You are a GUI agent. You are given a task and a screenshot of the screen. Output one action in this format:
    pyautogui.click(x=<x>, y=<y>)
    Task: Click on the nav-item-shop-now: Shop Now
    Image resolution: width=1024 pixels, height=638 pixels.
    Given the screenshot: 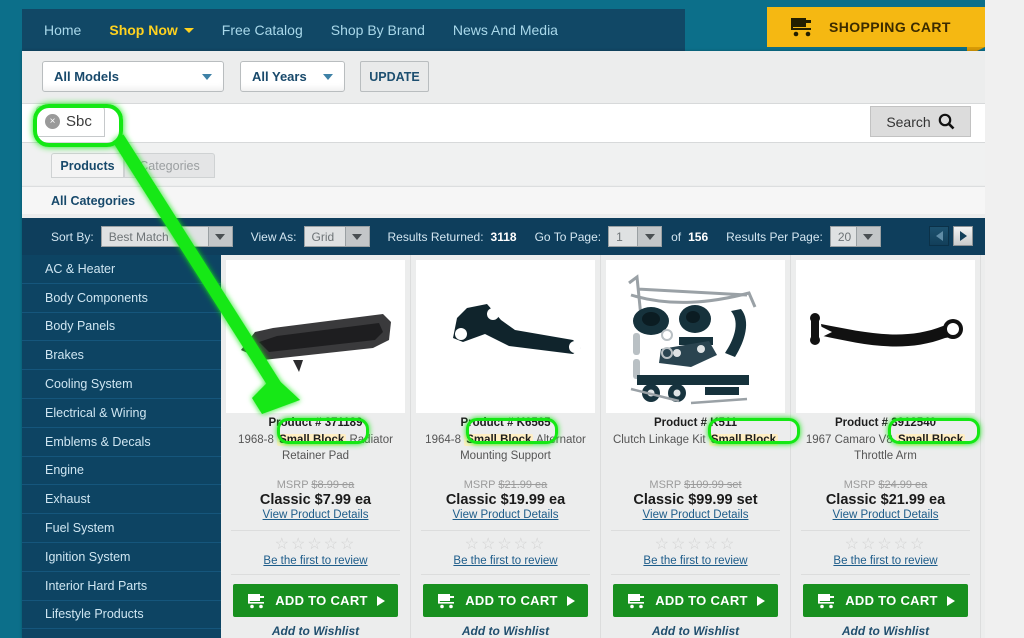 What is the action you would take?
    pyautogui.click(x=151, y=30)
    